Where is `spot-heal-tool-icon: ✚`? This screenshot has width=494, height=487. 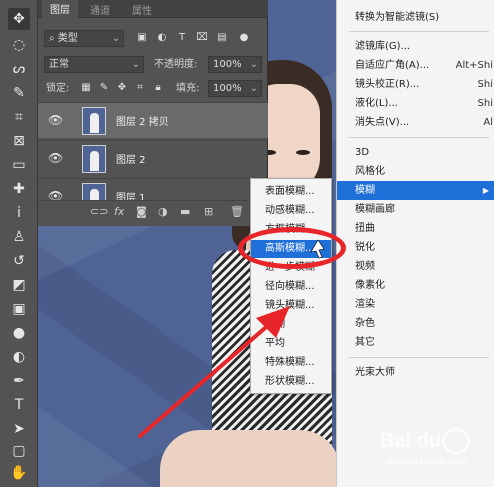
spot-heal-tool-icon: ✚ is located at coordinates (19, 189).